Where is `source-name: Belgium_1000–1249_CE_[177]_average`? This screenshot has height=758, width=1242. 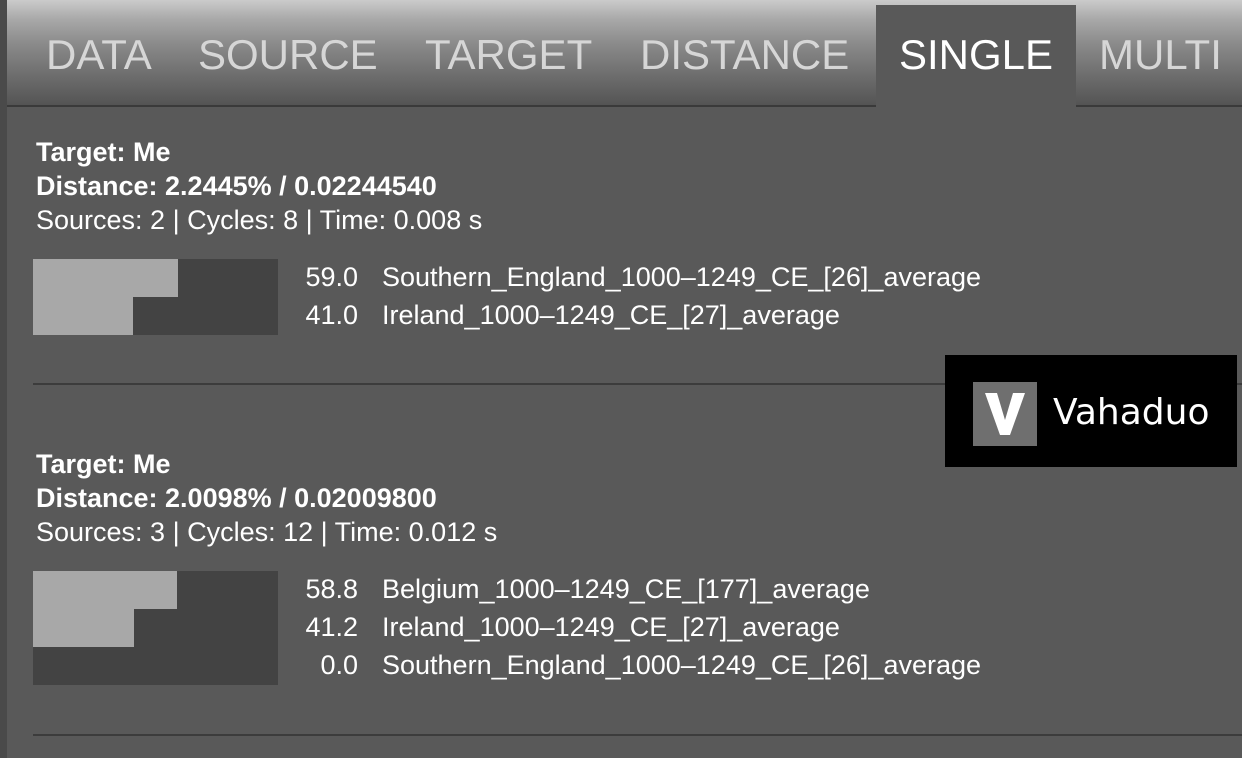 source-name: Belgium_1000–1249_CE_[177]_average is located at coordinates (626, 589).